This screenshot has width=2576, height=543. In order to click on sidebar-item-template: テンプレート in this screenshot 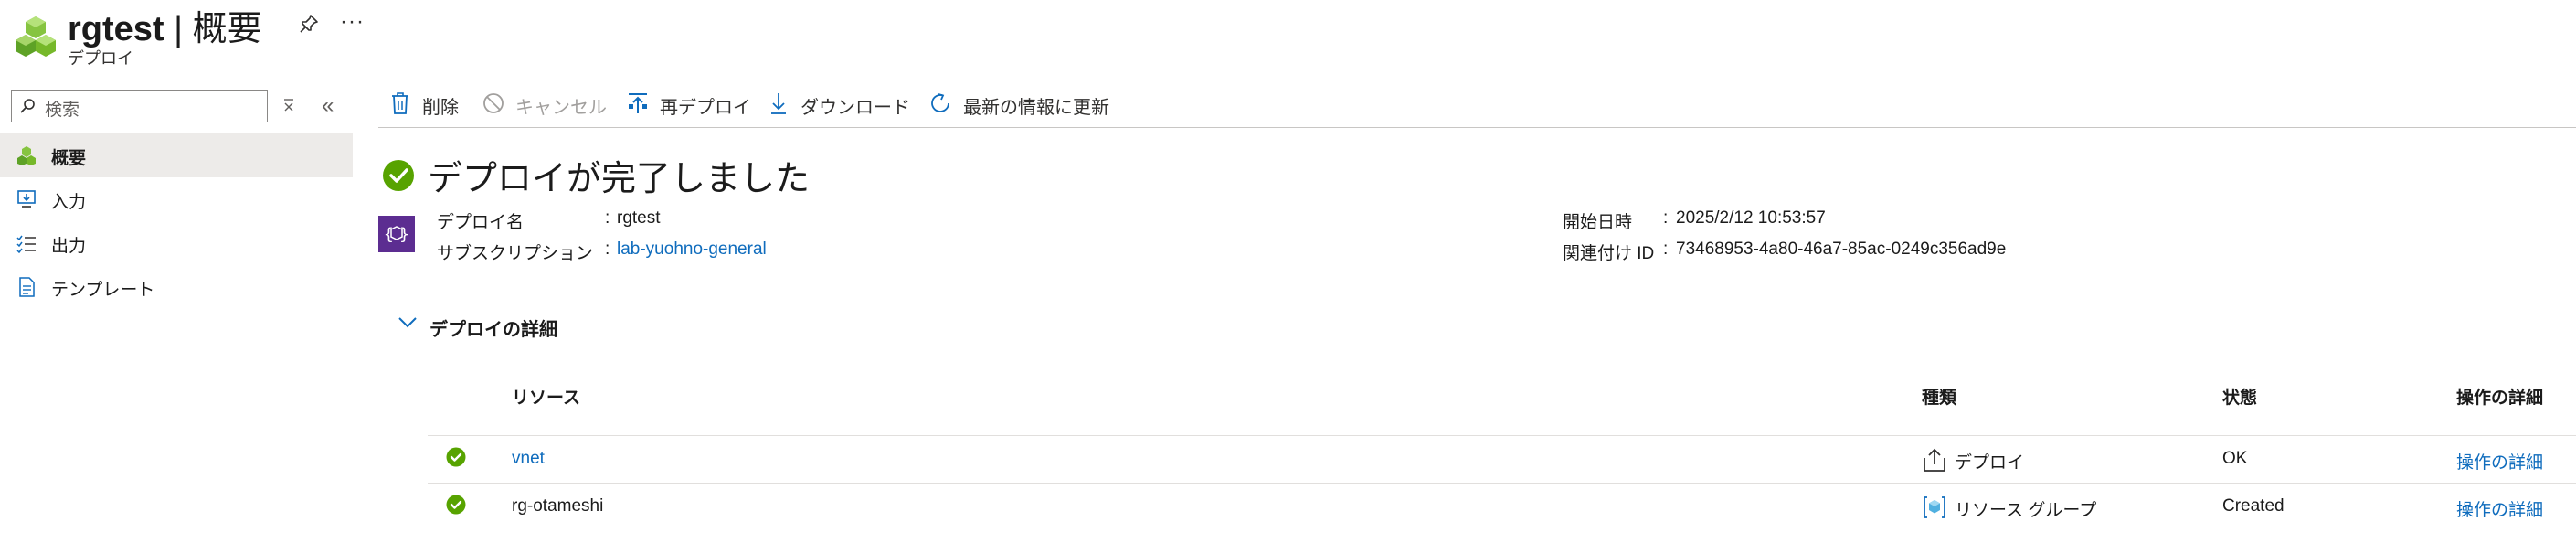, I will do `click(176, 287)`.